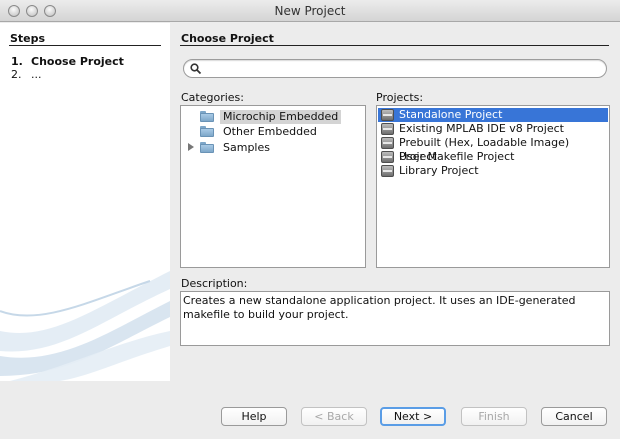 The height and width of the screenshot is (439, 620). I want to click on search-input, so click(403, 68).